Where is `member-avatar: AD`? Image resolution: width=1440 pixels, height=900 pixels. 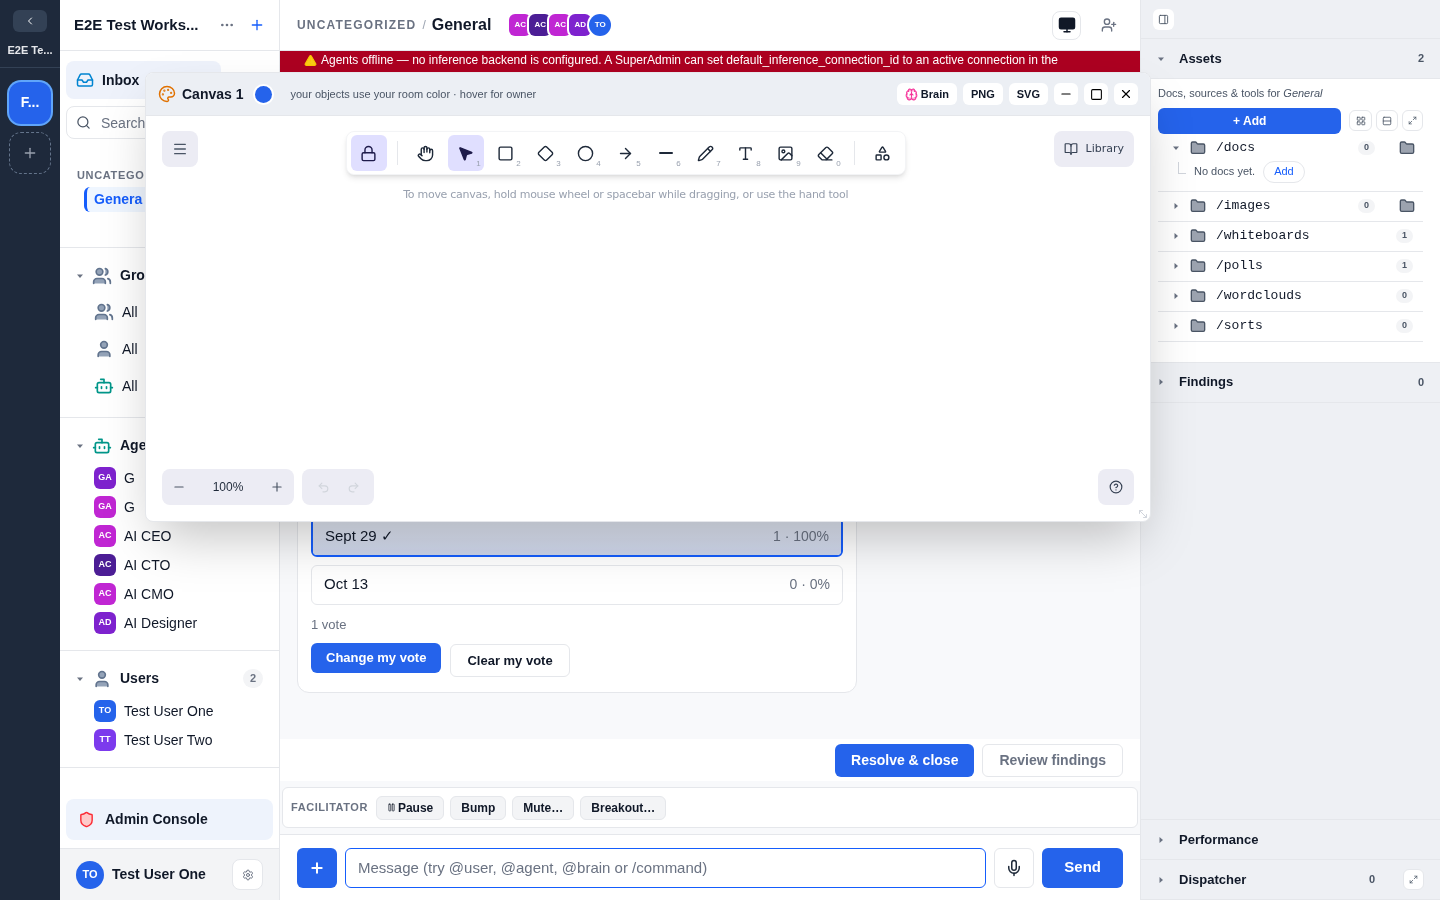 member-avatar: AD is located at coordinates (580, 25).